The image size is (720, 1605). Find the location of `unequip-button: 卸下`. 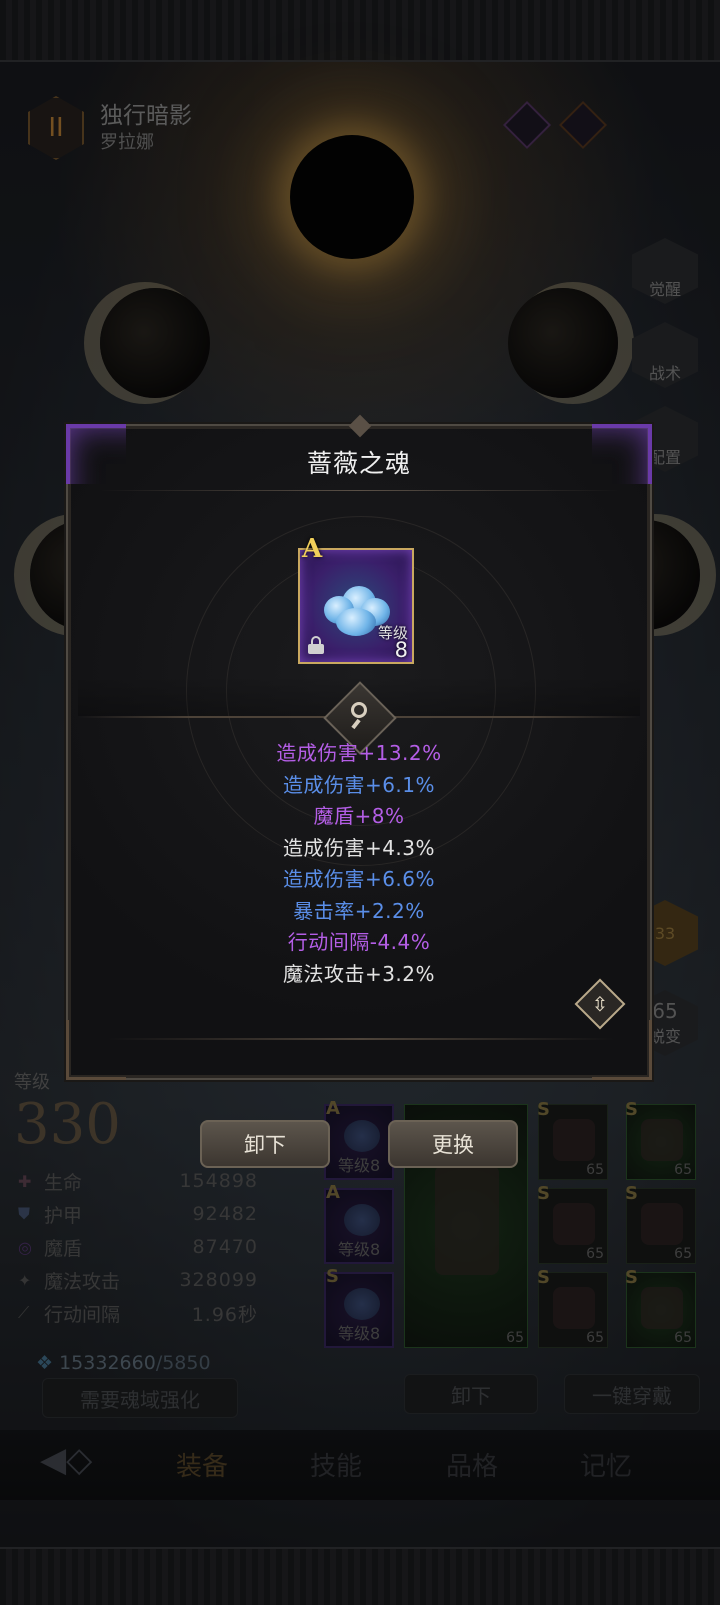

unequip-button: 卸下 is located at coordinates (265, 1144).